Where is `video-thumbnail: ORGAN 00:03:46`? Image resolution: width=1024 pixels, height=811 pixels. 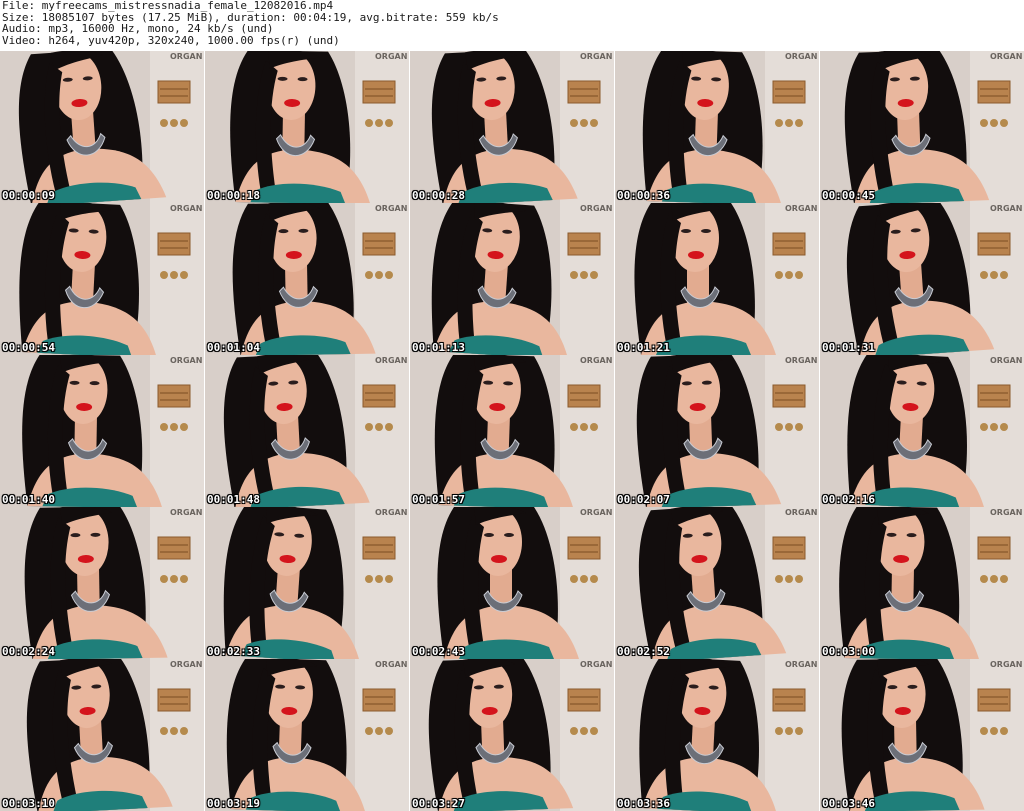
video-thumbnail: ORGAN 00:03:46 is located at coordinates (922, 735).